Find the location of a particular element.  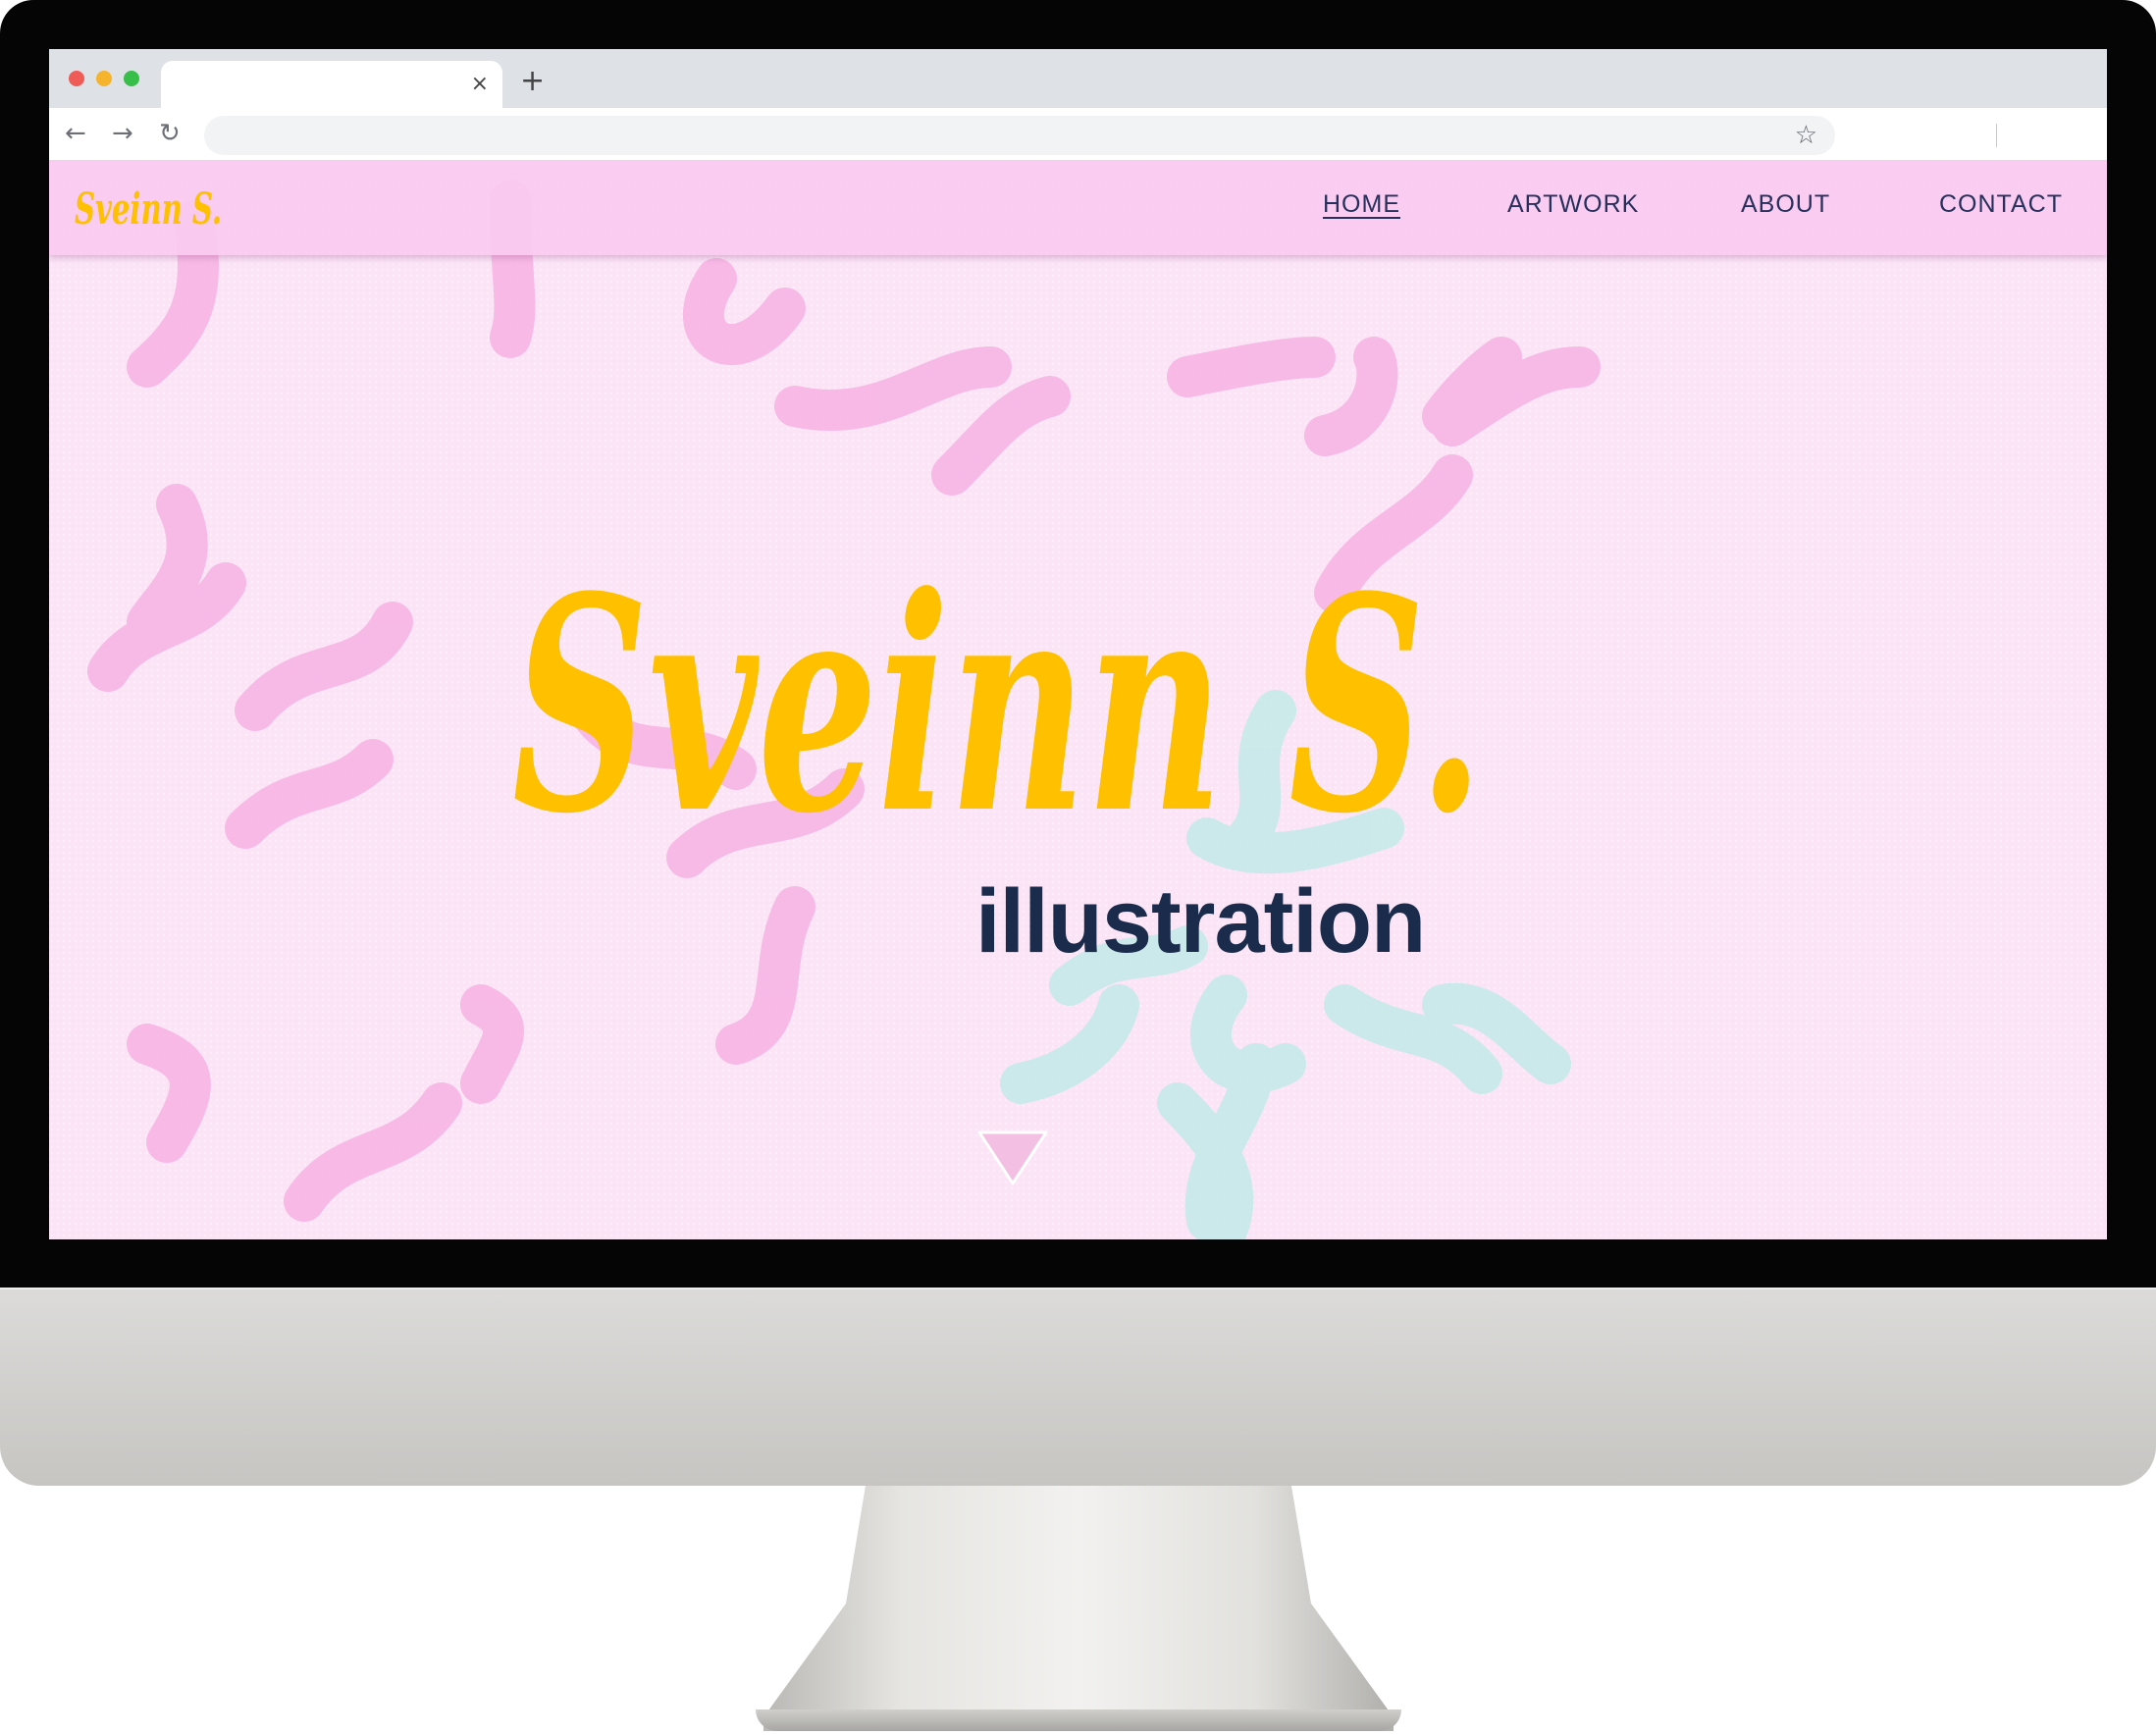

back-arrow-icon: ← is located at coordinates (75, 133).